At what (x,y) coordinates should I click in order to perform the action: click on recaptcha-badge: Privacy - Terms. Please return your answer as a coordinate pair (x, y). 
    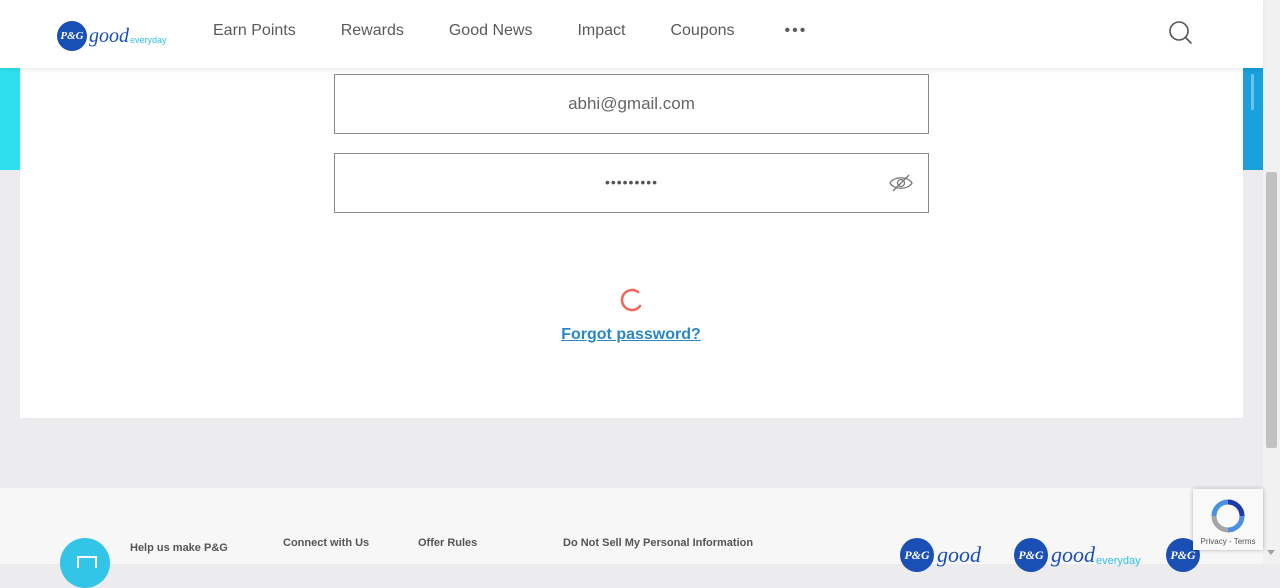
    Looking at the image, I should click on (1228, 519).